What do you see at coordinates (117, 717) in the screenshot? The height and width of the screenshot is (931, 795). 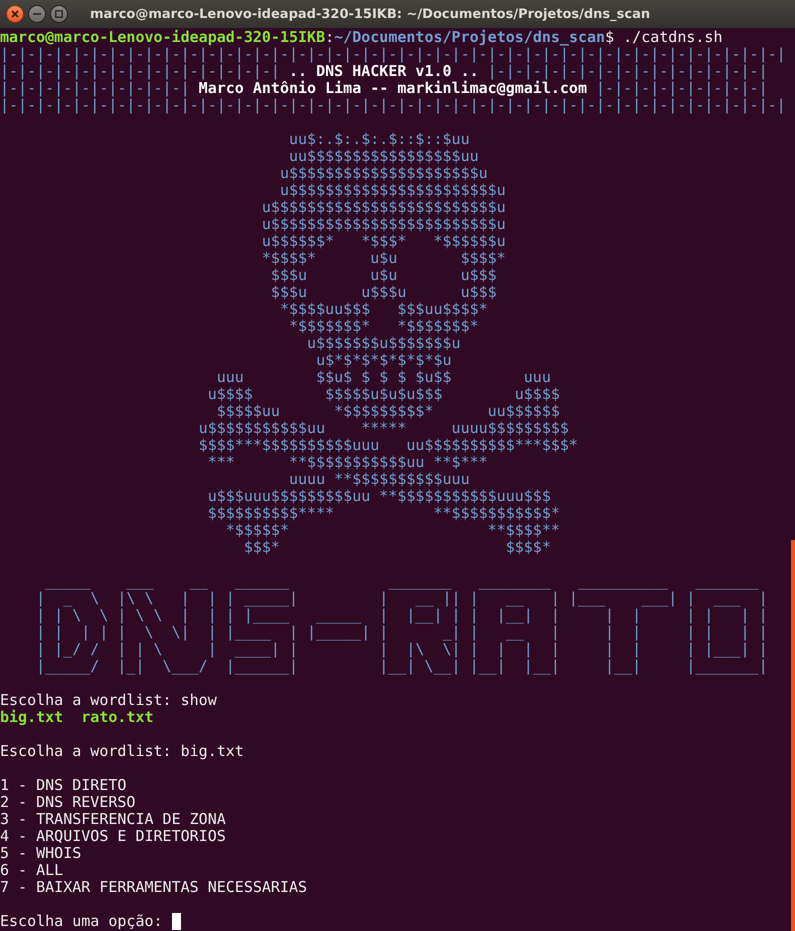 I see `file-name: rato.txt` at bounding box center [117, 717].